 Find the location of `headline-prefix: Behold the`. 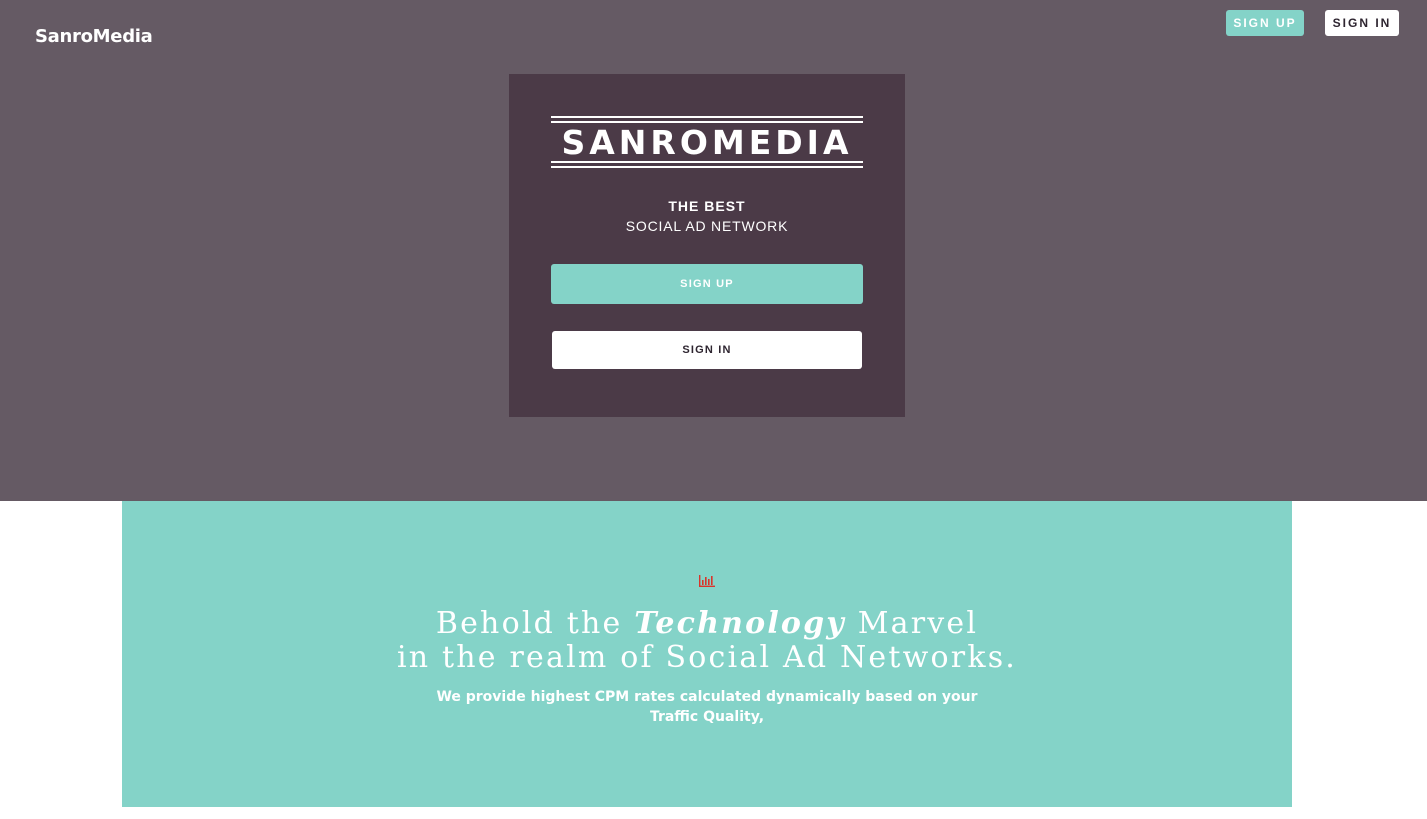

headline-prefix: Behold the is located at coordinates (529, 623).